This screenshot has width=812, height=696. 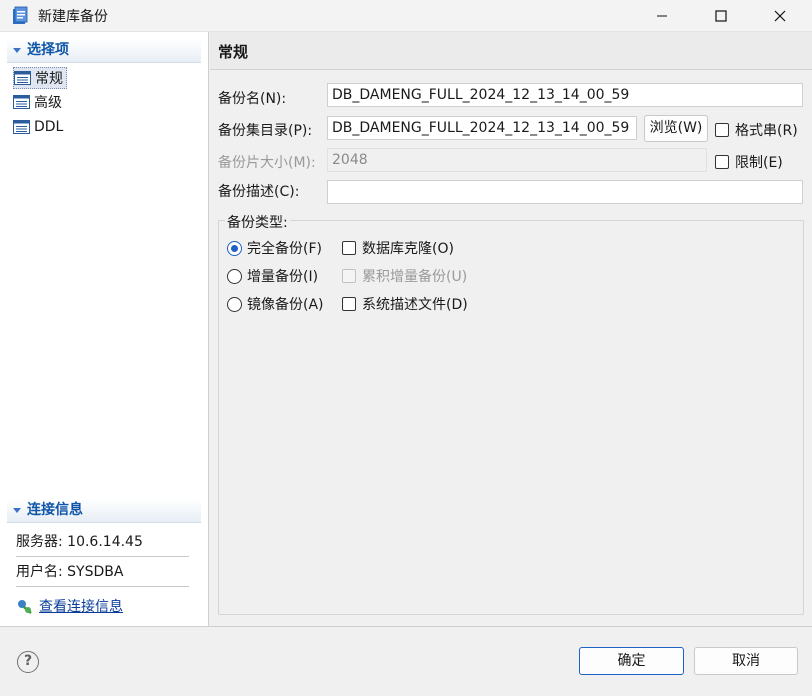 I want to click on piece-size-label: 备份片大小(M):, so click(x=267, y=163).